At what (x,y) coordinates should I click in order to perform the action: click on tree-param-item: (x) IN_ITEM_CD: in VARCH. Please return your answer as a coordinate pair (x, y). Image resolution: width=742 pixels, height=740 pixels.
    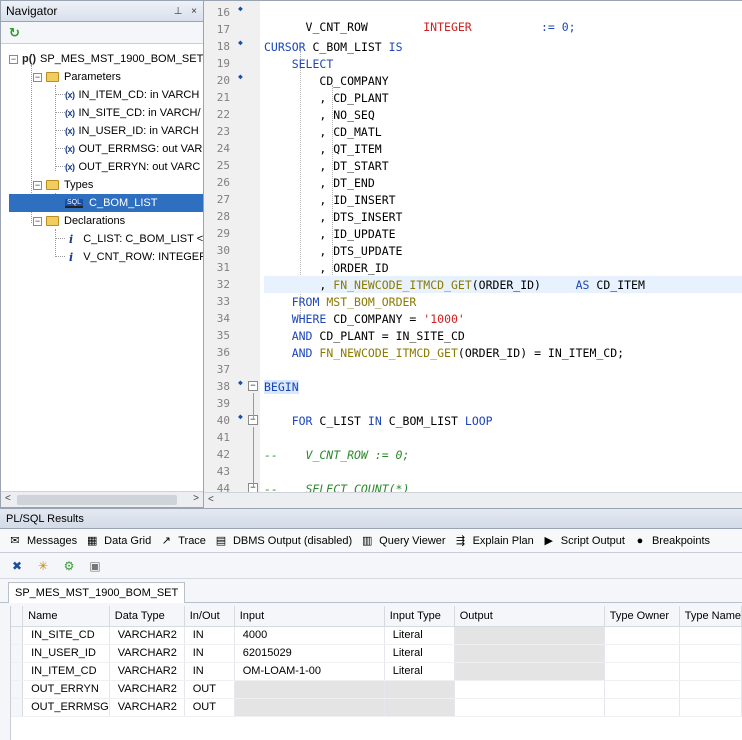
    Looking at the image, I should click on (132, 95).